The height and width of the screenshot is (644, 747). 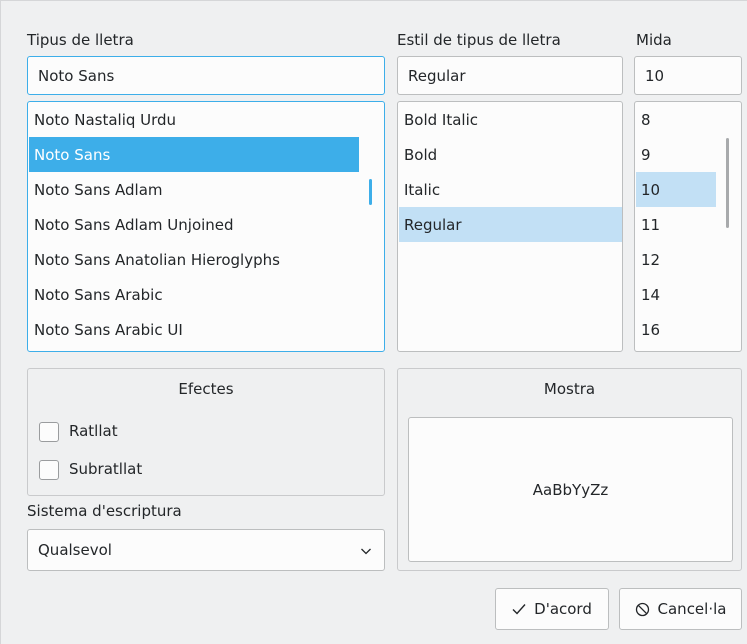 What do you see at coordinates (206, 389) in the screenshot?
I see `effects-title: Efectes` at bounding box center [206, 389].